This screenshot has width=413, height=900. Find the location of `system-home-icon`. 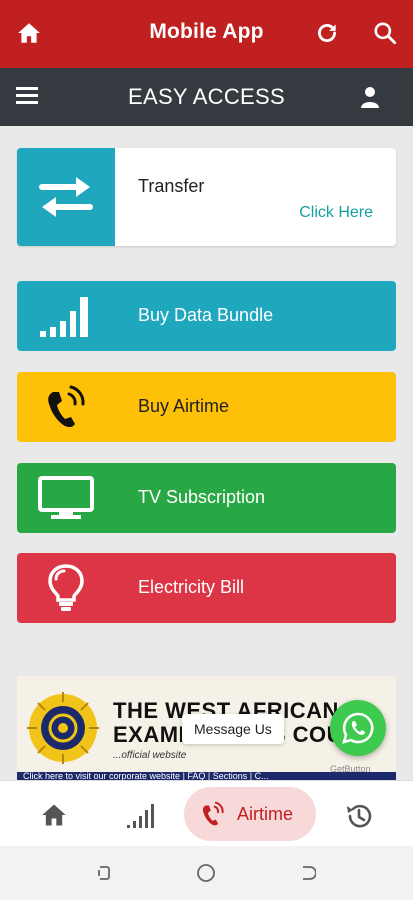

system-home-icon is located at coordinates (206, 873).